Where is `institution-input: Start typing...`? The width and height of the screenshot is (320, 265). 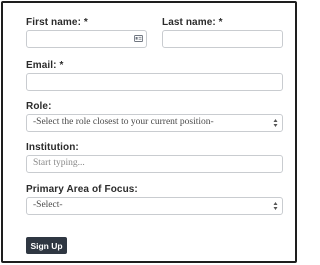
institution-input: Start typing... is located at coordinates (154, 164).